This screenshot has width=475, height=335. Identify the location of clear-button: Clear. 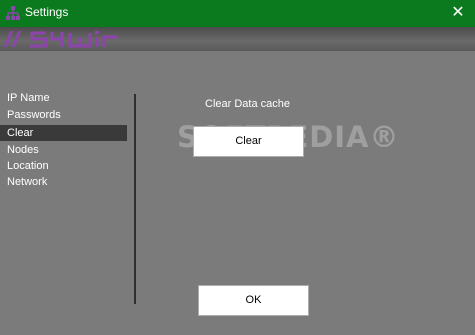
(248, 141).